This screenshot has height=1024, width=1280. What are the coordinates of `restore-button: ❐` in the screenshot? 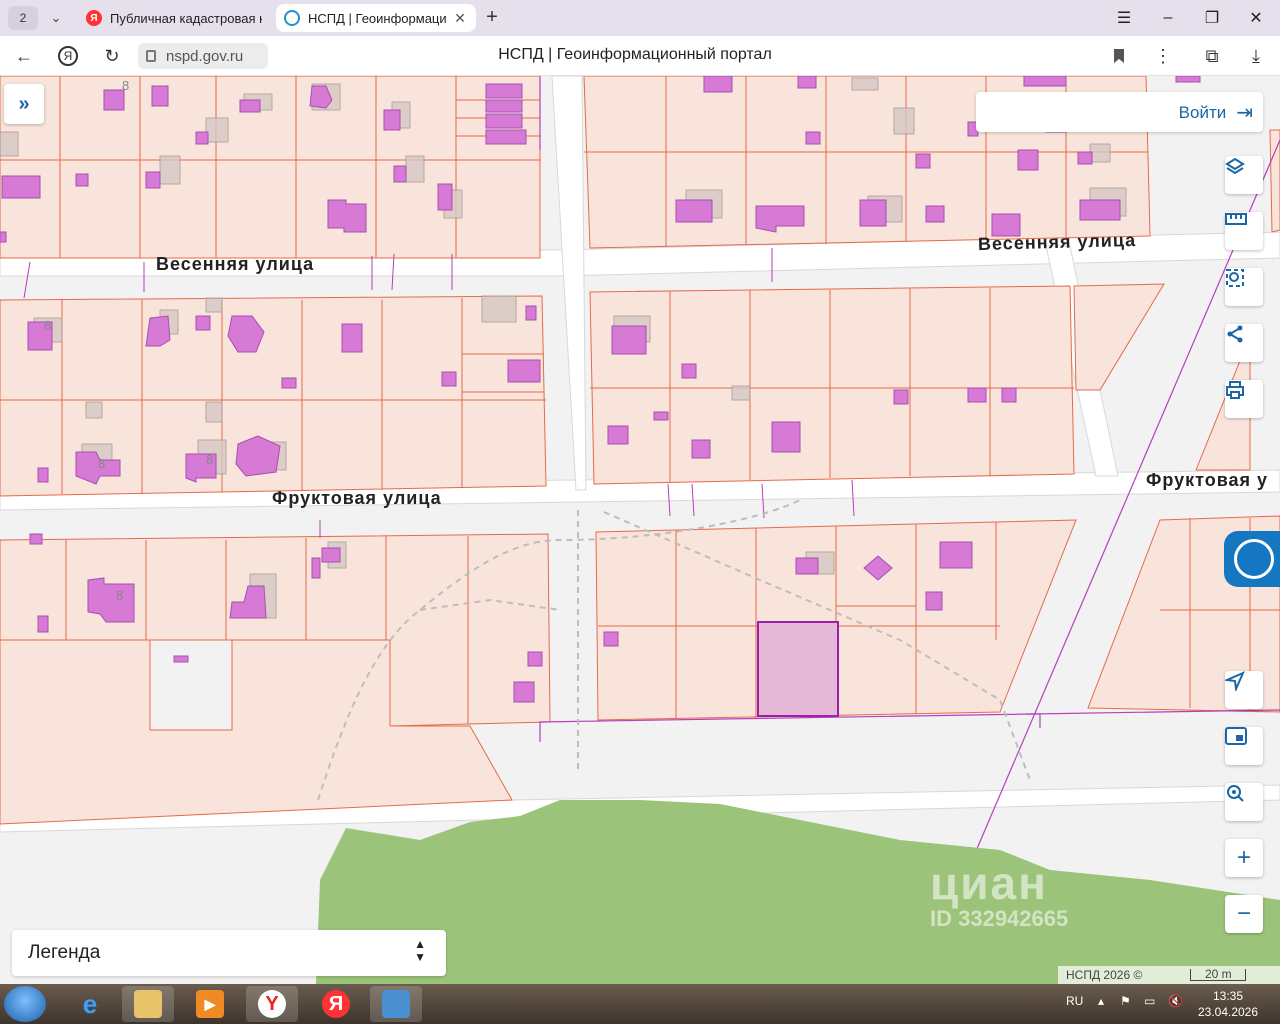 It's located at (1212, 18).